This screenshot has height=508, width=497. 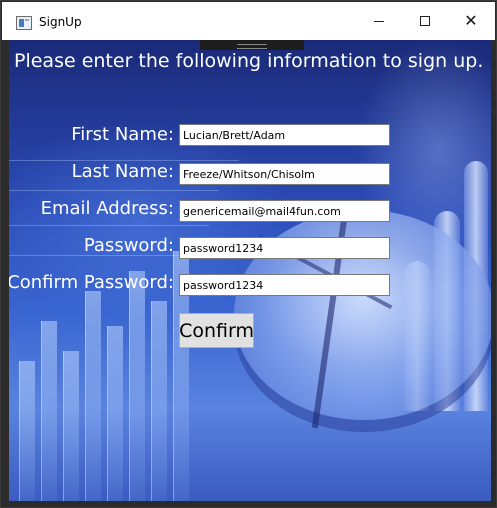 I want to click on maximize-icon, so click(x=425, y=21).